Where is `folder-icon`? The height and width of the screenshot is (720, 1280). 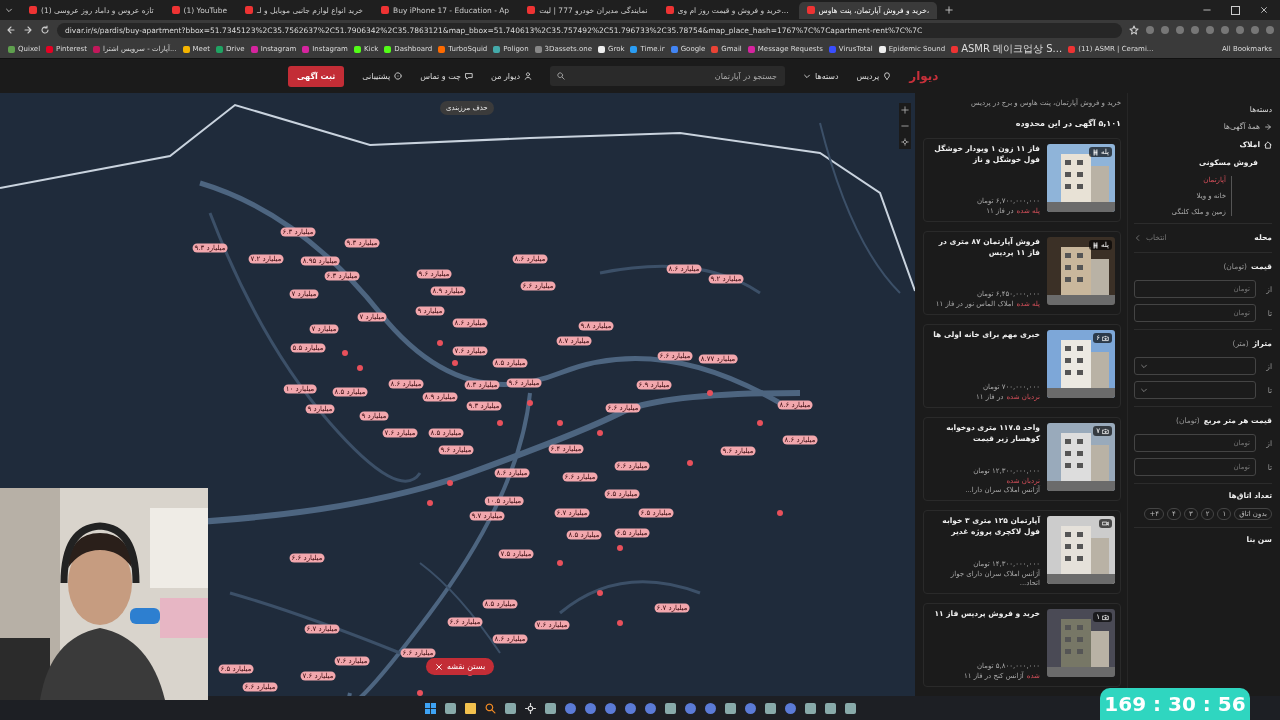
folder-icon is located at coordinates (470, 708).